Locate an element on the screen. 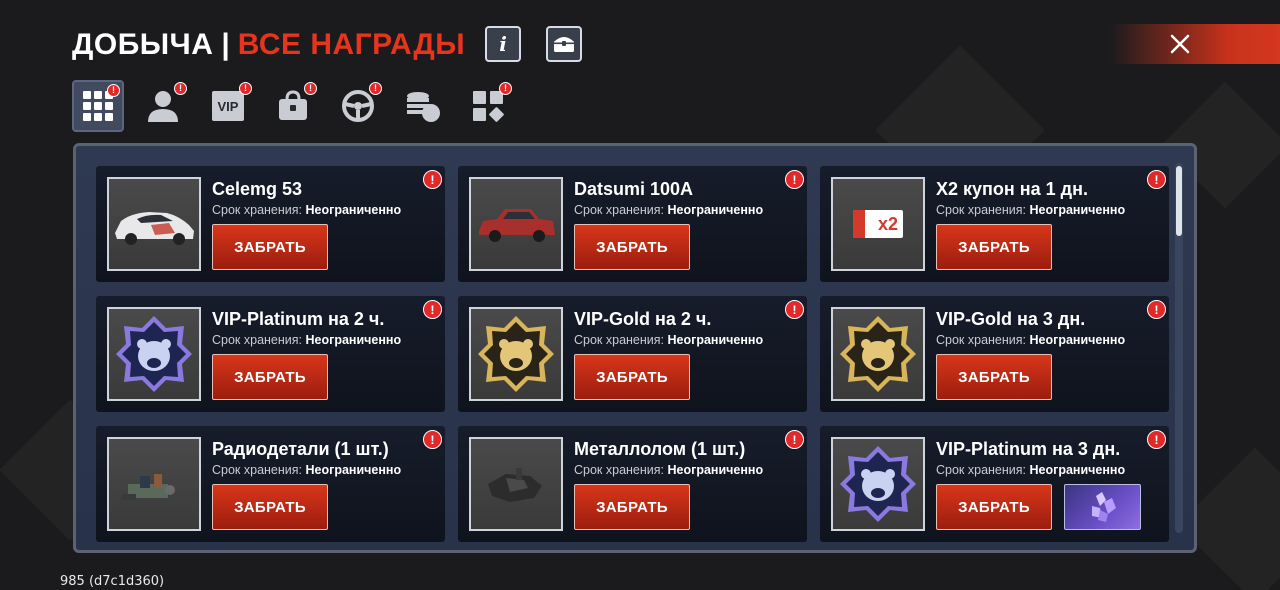  reward-name: Celemg 53 is located at coordinates (257, 189).